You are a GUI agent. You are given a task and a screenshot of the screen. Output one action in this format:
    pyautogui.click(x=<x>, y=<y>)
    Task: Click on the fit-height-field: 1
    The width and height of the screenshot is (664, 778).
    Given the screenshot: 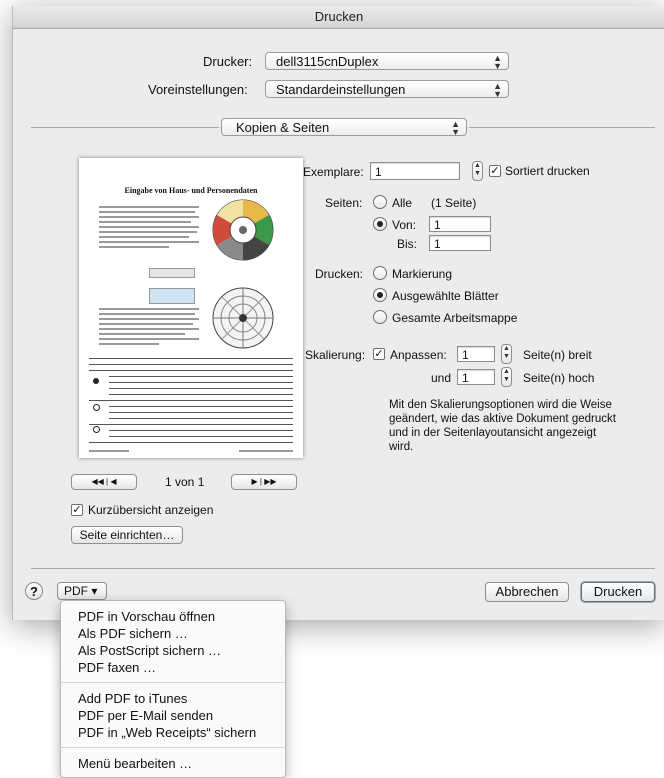 What is the action you would take?
    pyautogui.click(x=476, y=377)
    